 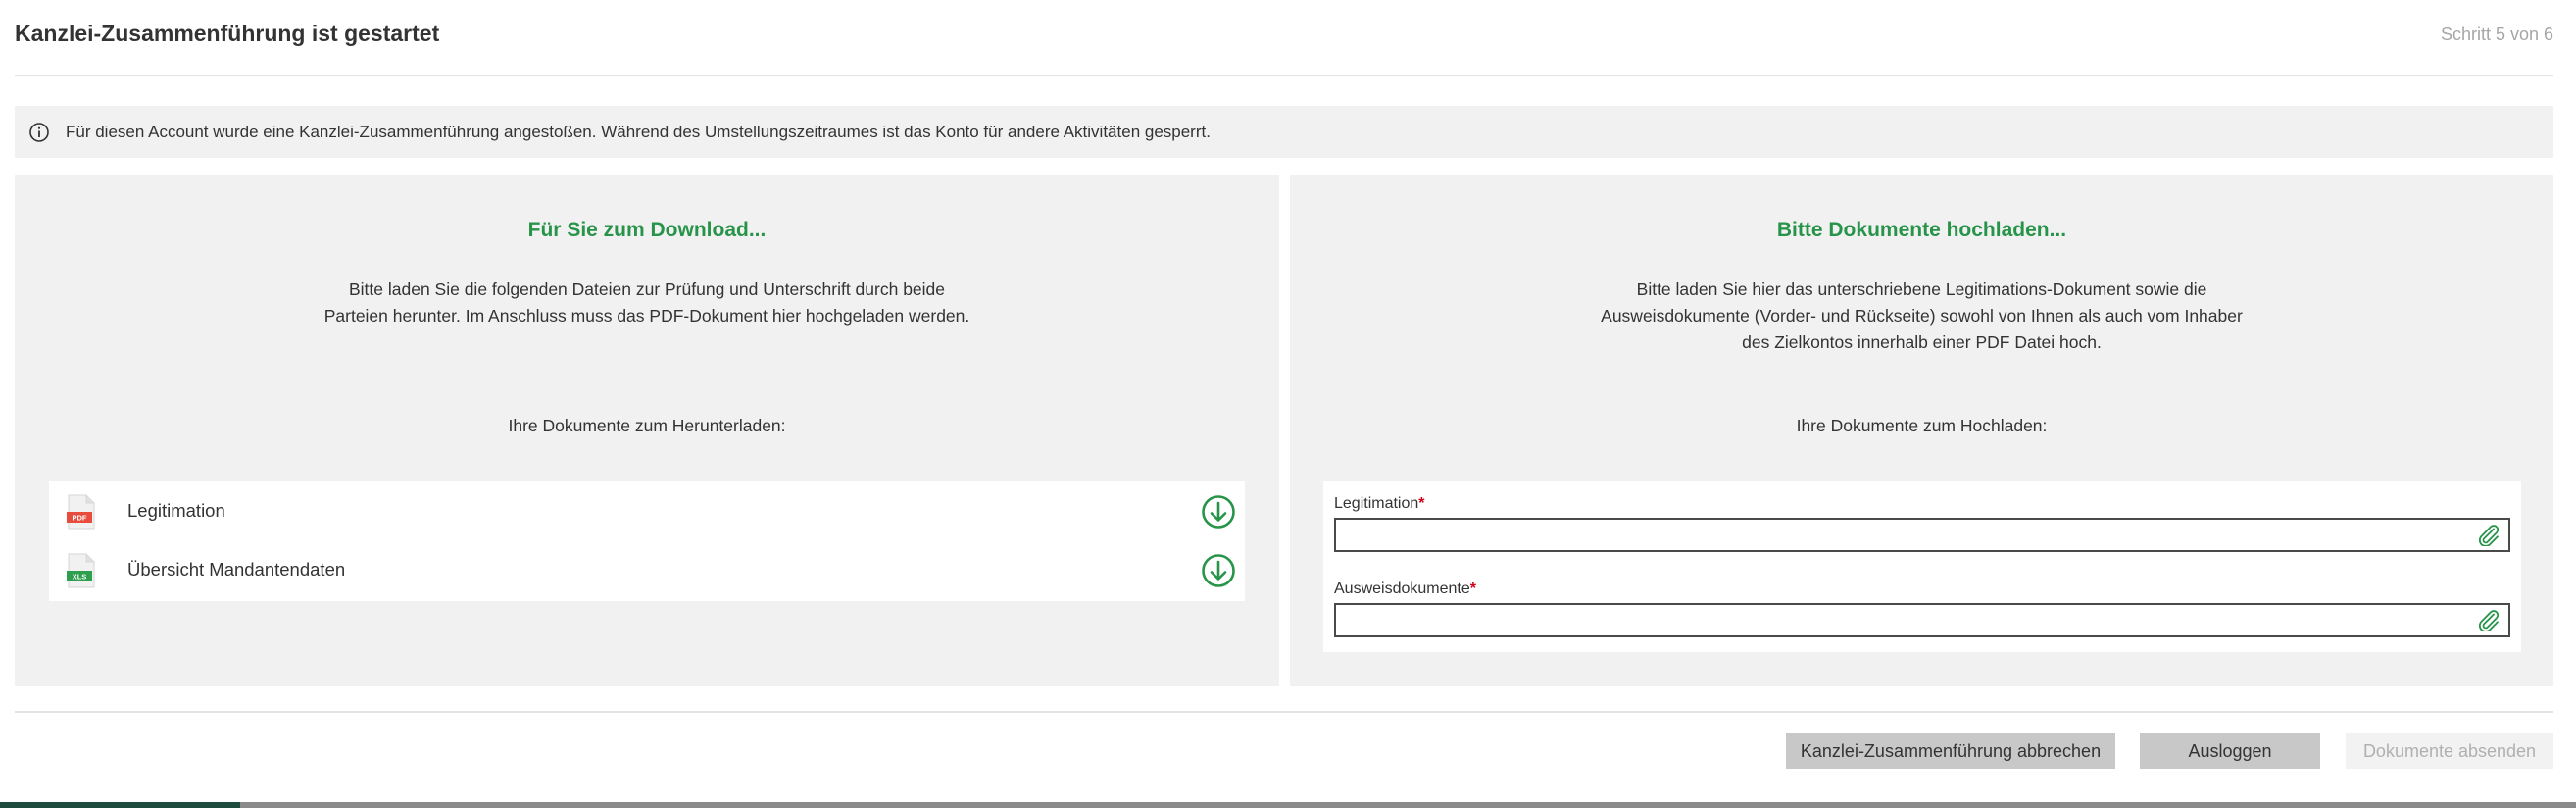 I want to click on bottom-bar, so click(x=1288, y=805).